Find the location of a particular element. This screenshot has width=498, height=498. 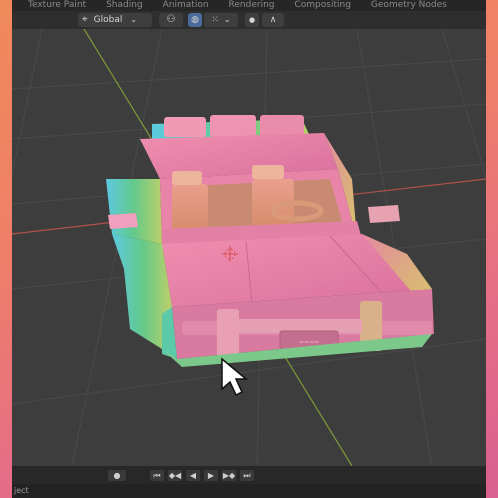

jump-end-button: ⏭ is located at coordinates (247, 475).